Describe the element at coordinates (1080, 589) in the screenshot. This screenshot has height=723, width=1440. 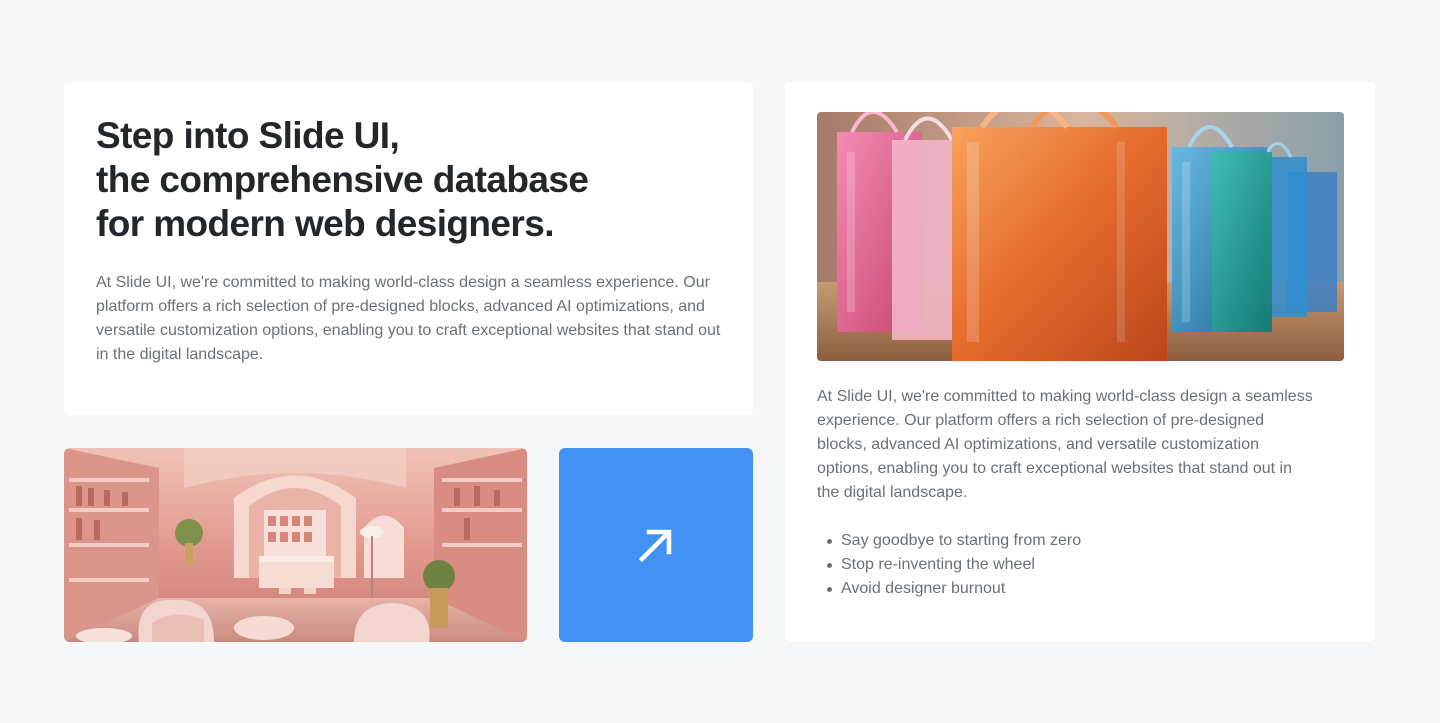
I see `list-item: Avoid designer burnout` at that location.